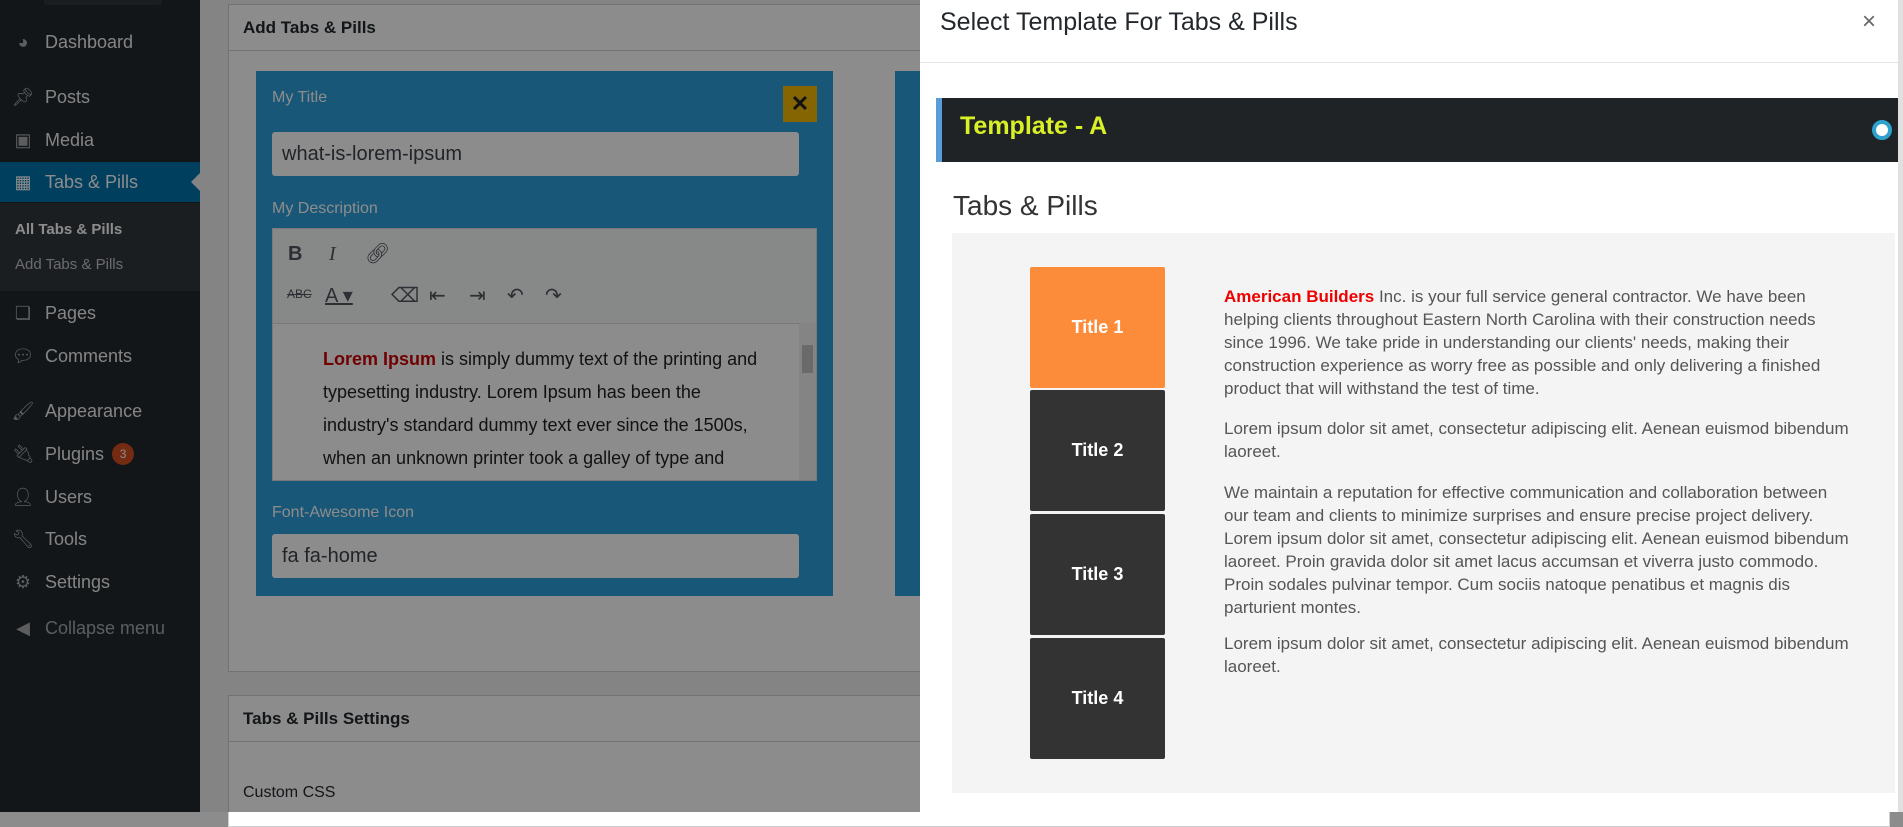 The height and width of the screenshot is (827, 1903). What do you see at coordinates (1419, 130) in the screenshot?
I see `template-option-a: Template - A` at bounding box center [1419, 130].